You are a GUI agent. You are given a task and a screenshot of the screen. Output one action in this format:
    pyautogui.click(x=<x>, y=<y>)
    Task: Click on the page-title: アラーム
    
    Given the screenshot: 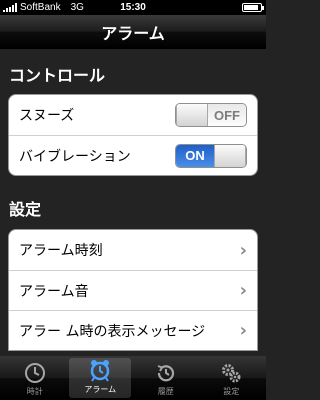 What is the action you would take?
    pyautogui.click(x=133, y=33)
    